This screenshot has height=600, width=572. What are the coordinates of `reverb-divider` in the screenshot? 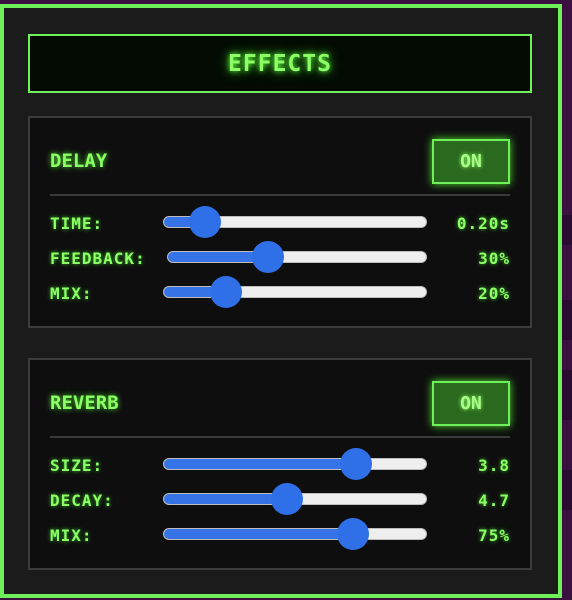 It's located at (280, 437).